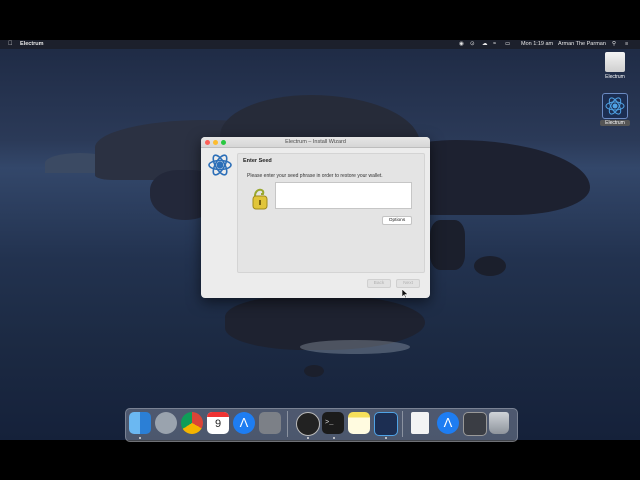 The image size is (640, 480). What do you see at coordinates (320, 460) in the screenshot?
I see `letterbox-bottom` at bounding box center [320, 460].